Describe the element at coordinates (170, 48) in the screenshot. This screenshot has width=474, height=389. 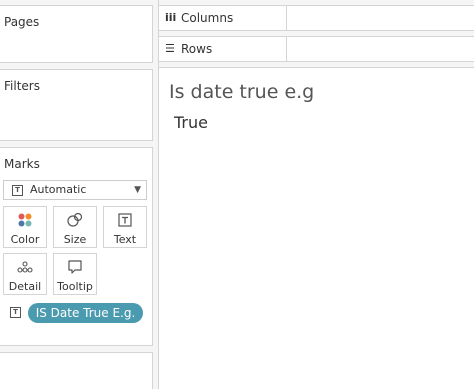
I see `rows-icon: ☰` at that location.